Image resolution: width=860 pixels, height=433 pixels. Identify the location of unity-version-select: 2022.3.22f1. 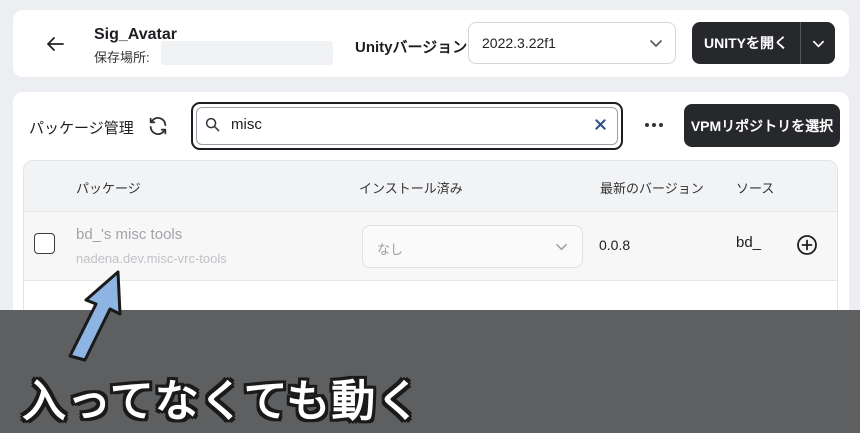
(572, 43).